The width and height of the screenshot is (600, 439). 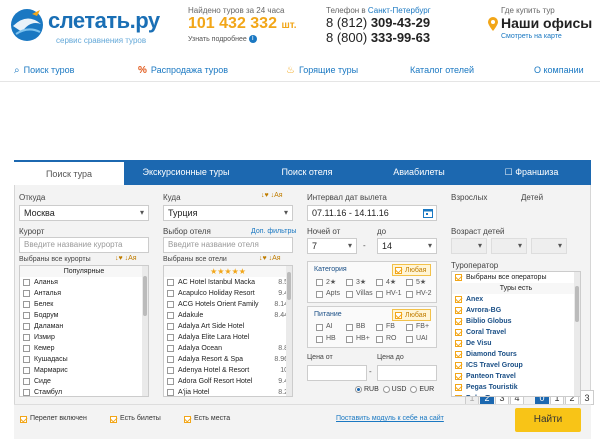 I want to click on tickets-available-checkbox: Есть билеты, so click(x=135, y=419).